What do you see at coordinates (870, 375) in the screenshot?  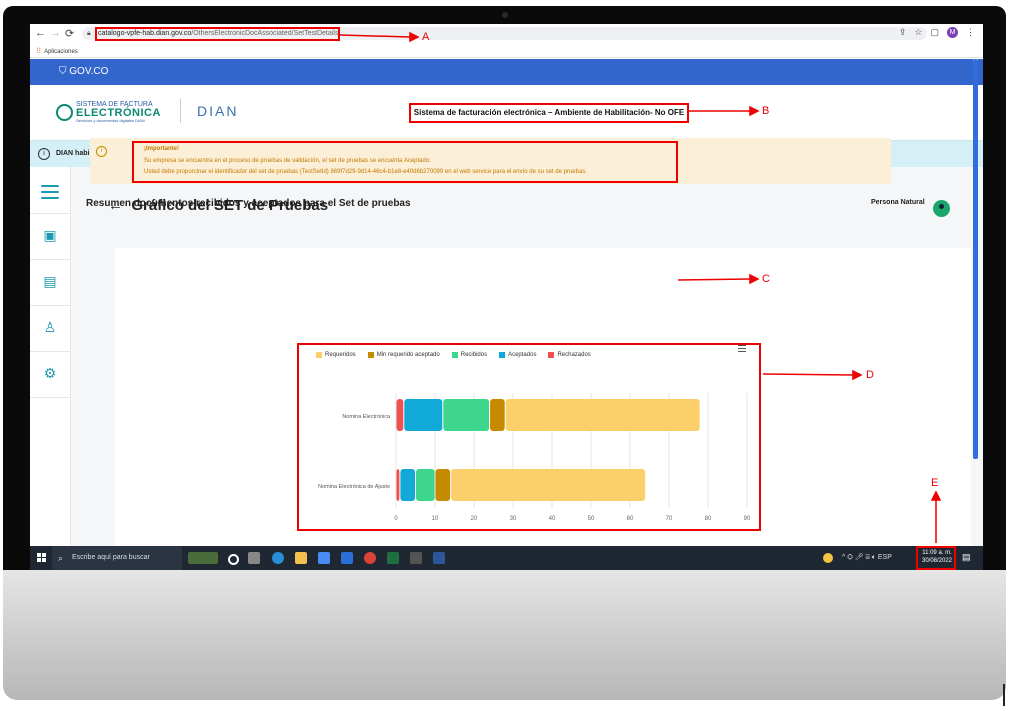 I see `callout-label-d: D` at bounding box center [870, 375].